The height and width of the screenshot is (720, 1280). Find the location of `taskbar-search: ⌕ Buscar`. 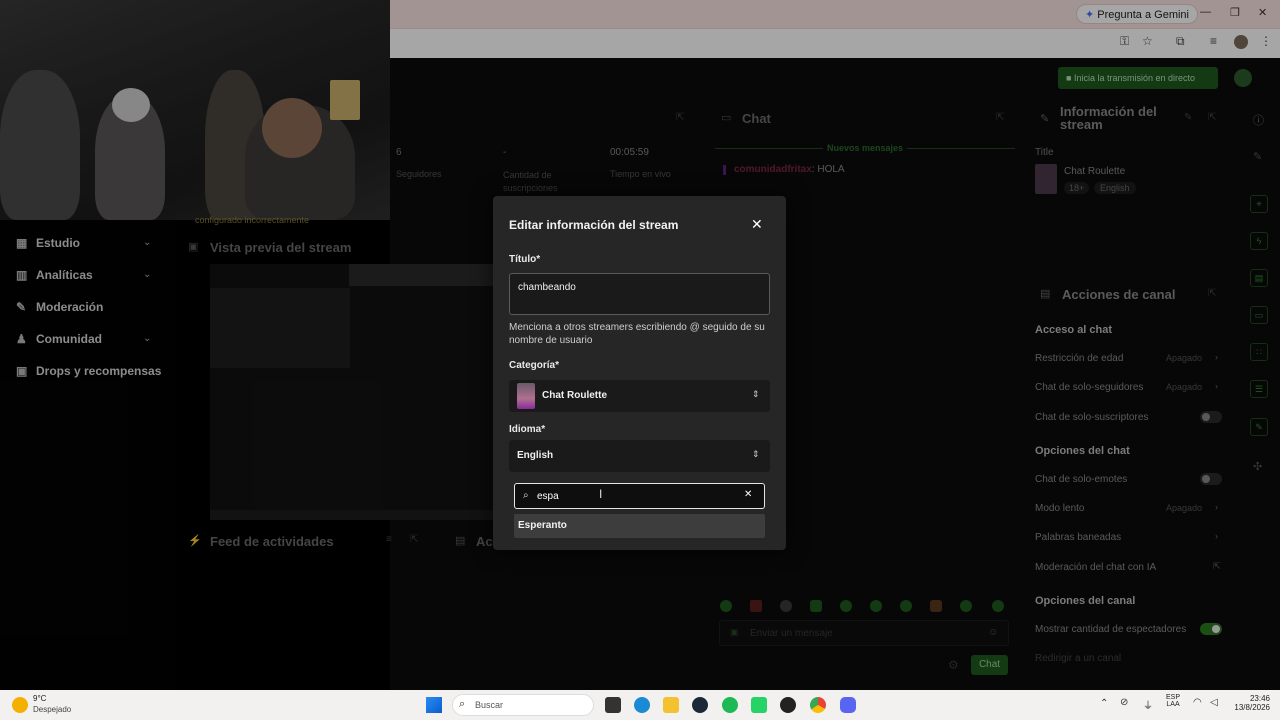

taskbar-search: ⌕ Buscar is located at coordinates (523, 705).